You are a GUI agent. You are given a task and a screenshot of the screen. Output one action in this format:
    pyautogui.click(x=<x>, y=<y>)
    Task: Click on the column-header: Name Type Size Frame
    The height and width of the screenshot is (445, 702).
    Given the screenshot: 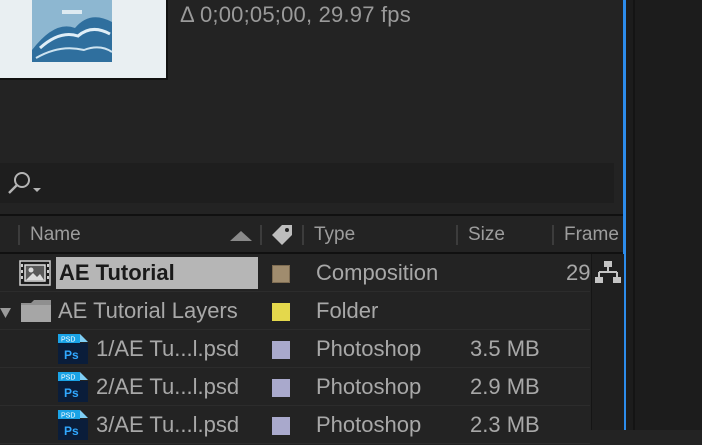 What is the action you would take?
    pyautogui.click(x=311, y=235)
    